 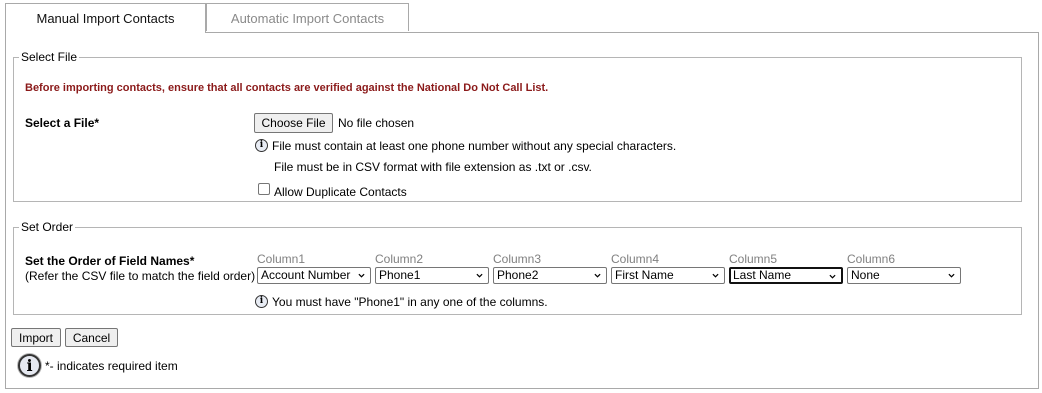 I want to click on column4-value: First Name, so click(x=644, y=275).